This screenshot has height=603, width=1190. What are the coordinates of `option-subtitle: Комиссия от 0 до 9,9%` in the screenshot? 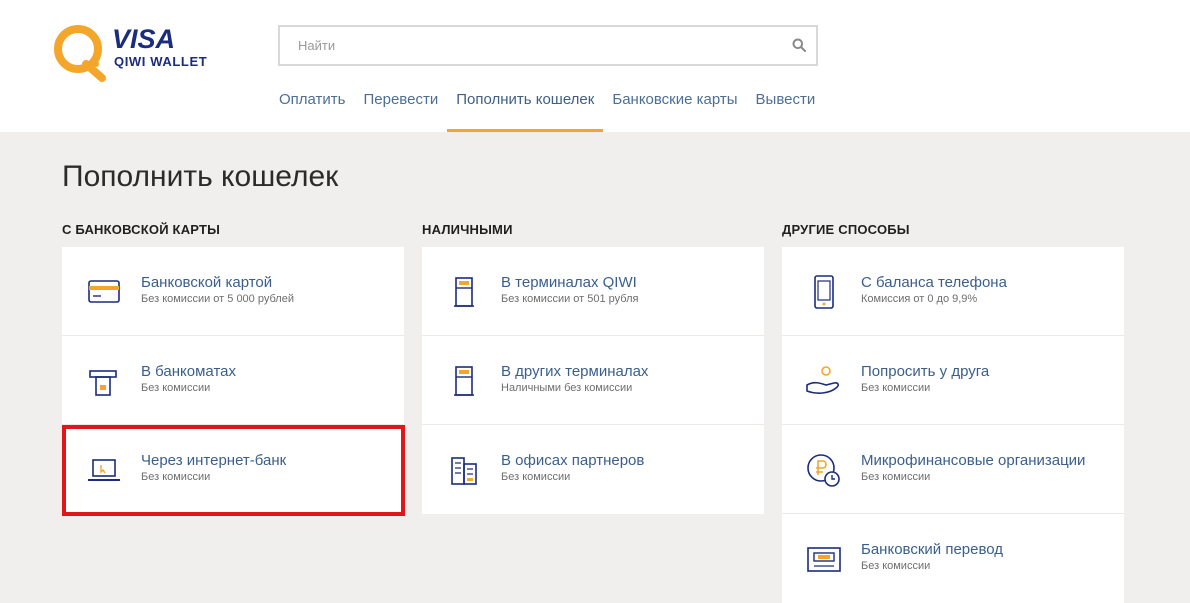 It's located at (919, 299).